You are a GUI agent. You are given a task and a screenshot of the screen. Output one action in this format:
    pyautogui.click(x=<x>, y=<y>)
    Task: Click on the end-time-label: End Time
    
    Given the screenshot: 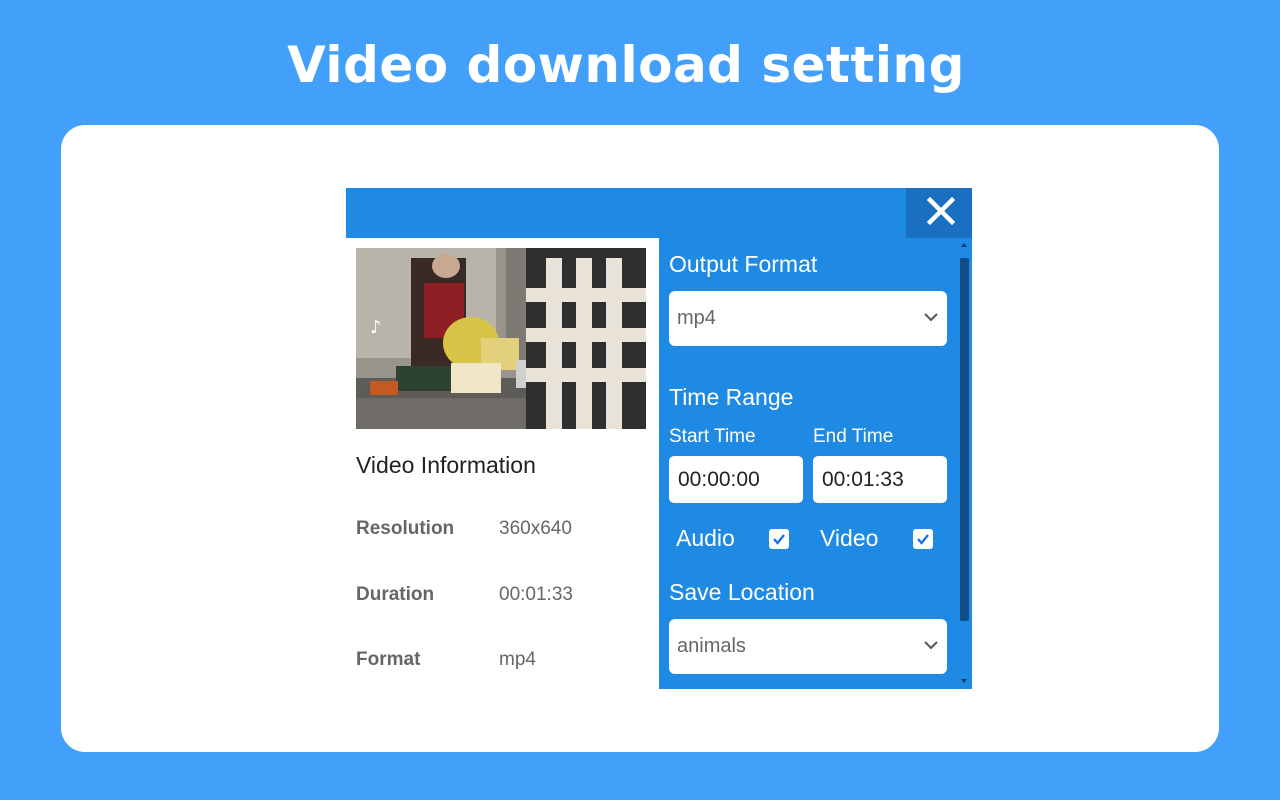 What is the action you would take?
    pyautogui.click(x=853, y=436)
    